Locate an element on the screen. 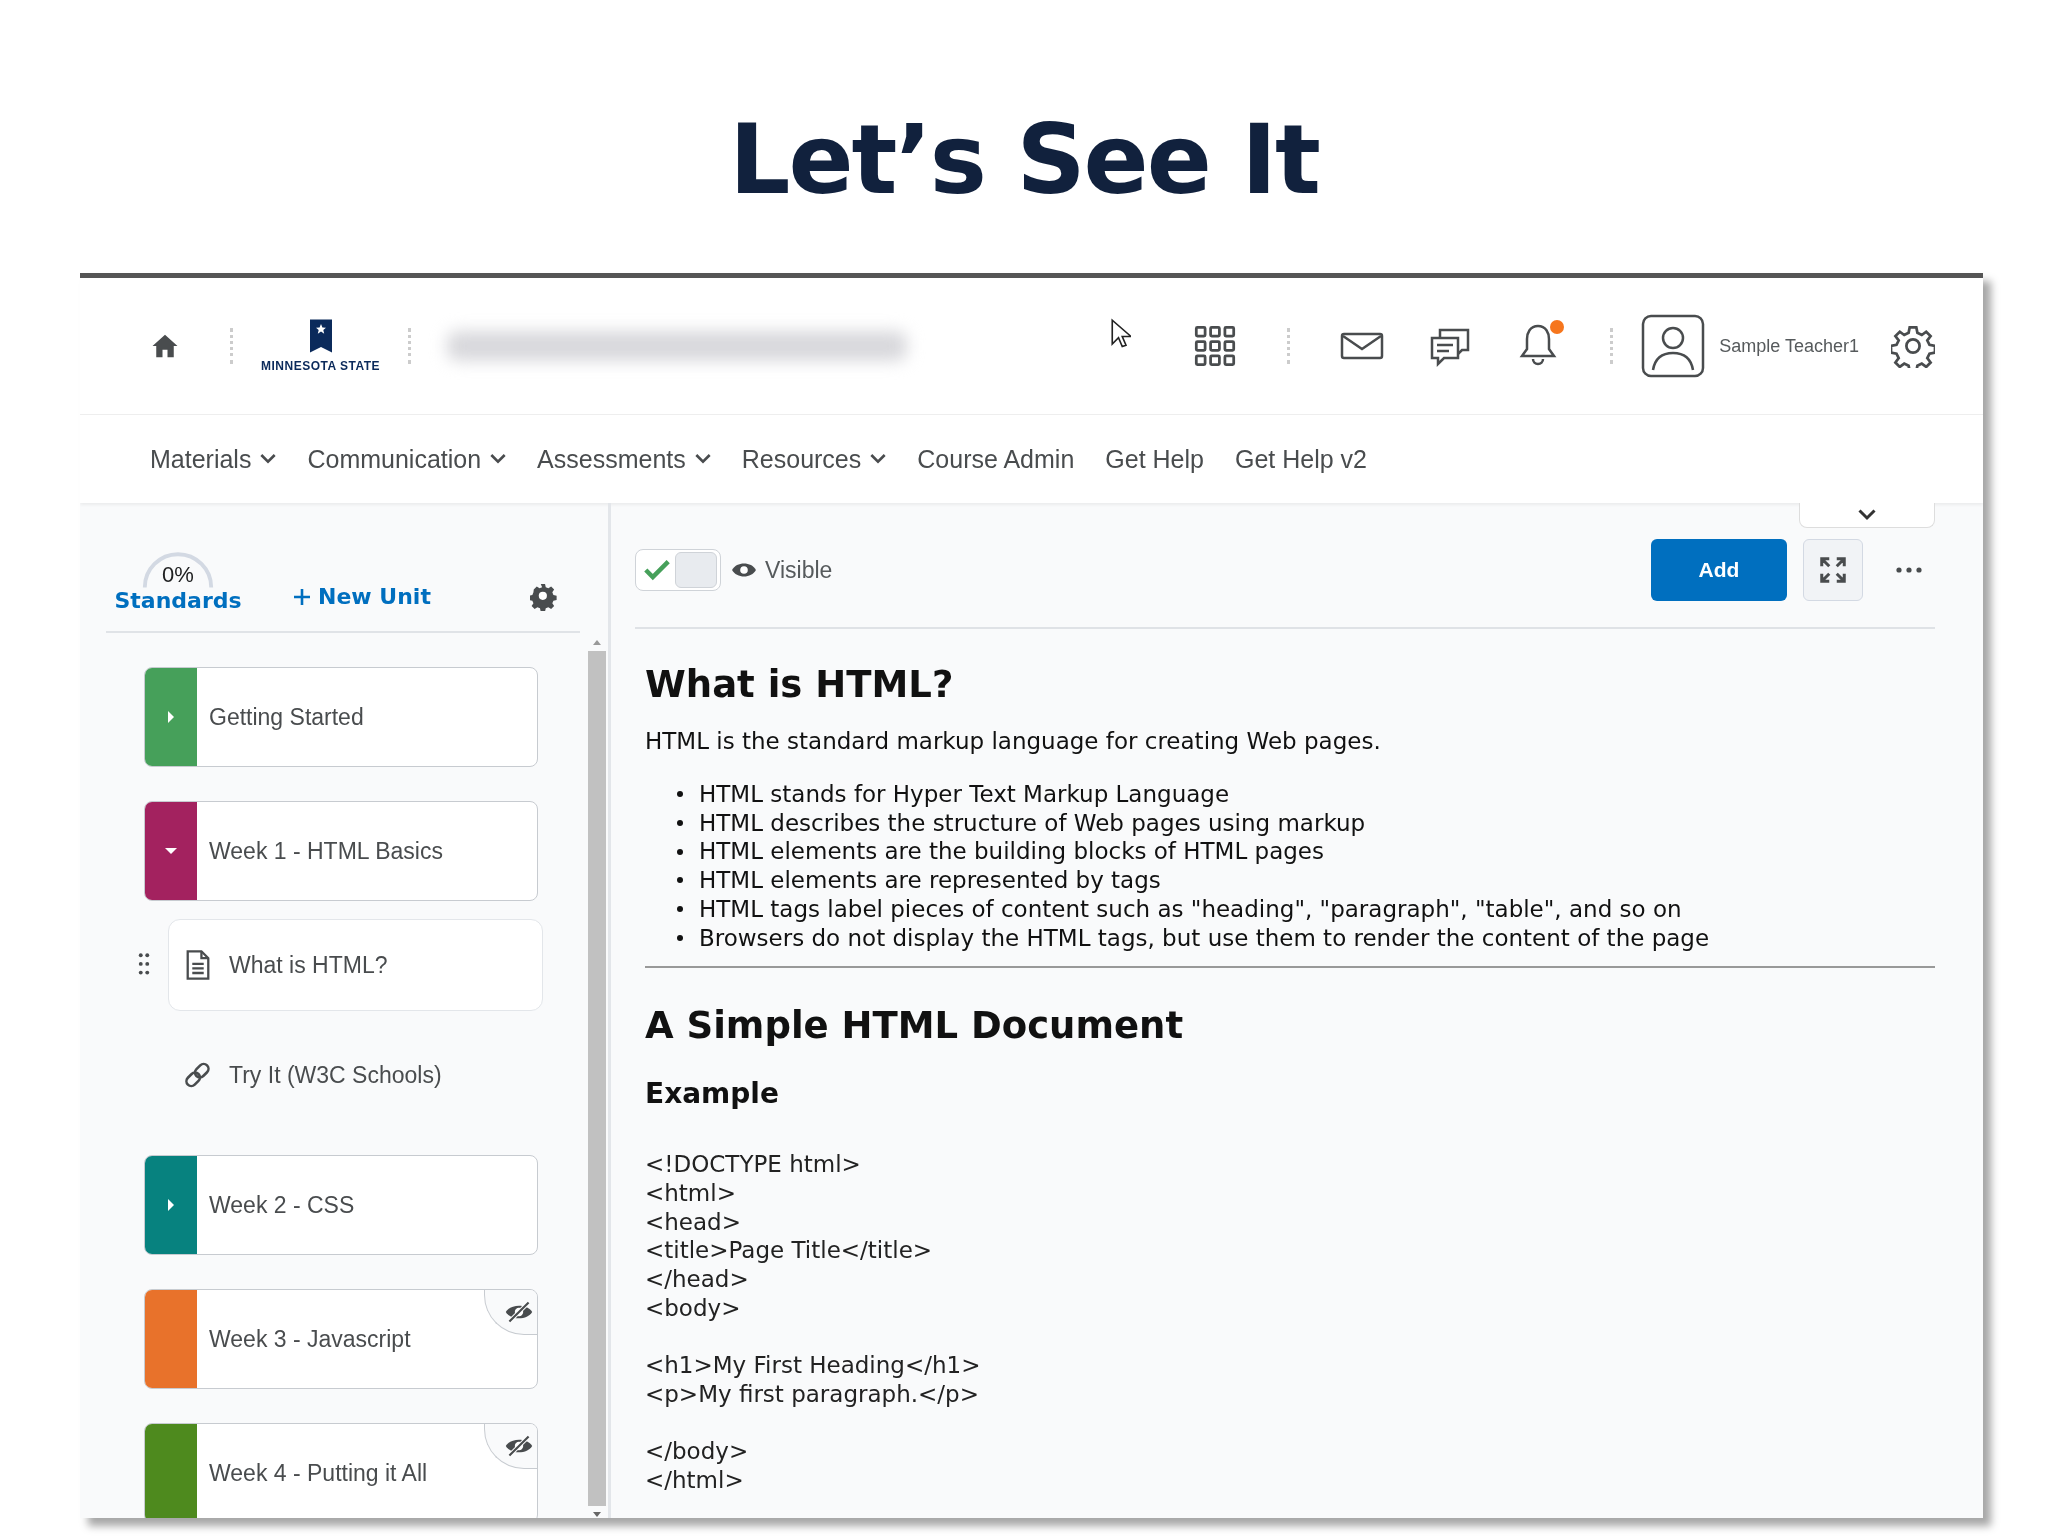  nav-menu-item: Get Help v2 is located at coordinates (1301, 459).